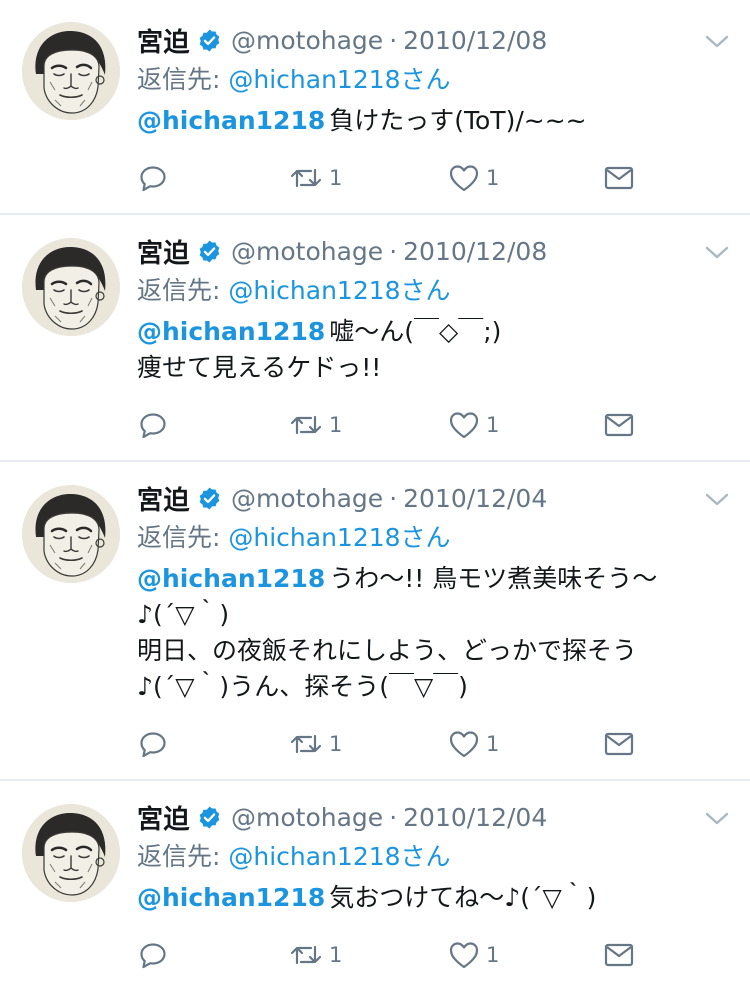 This screenshot has width=750, height=997. What do you see at coordinates (458, 120) in the screenshot?
I see `tweet-line-text: 負けたっす(ToT)/~~~` at bounding box center [458, 120].